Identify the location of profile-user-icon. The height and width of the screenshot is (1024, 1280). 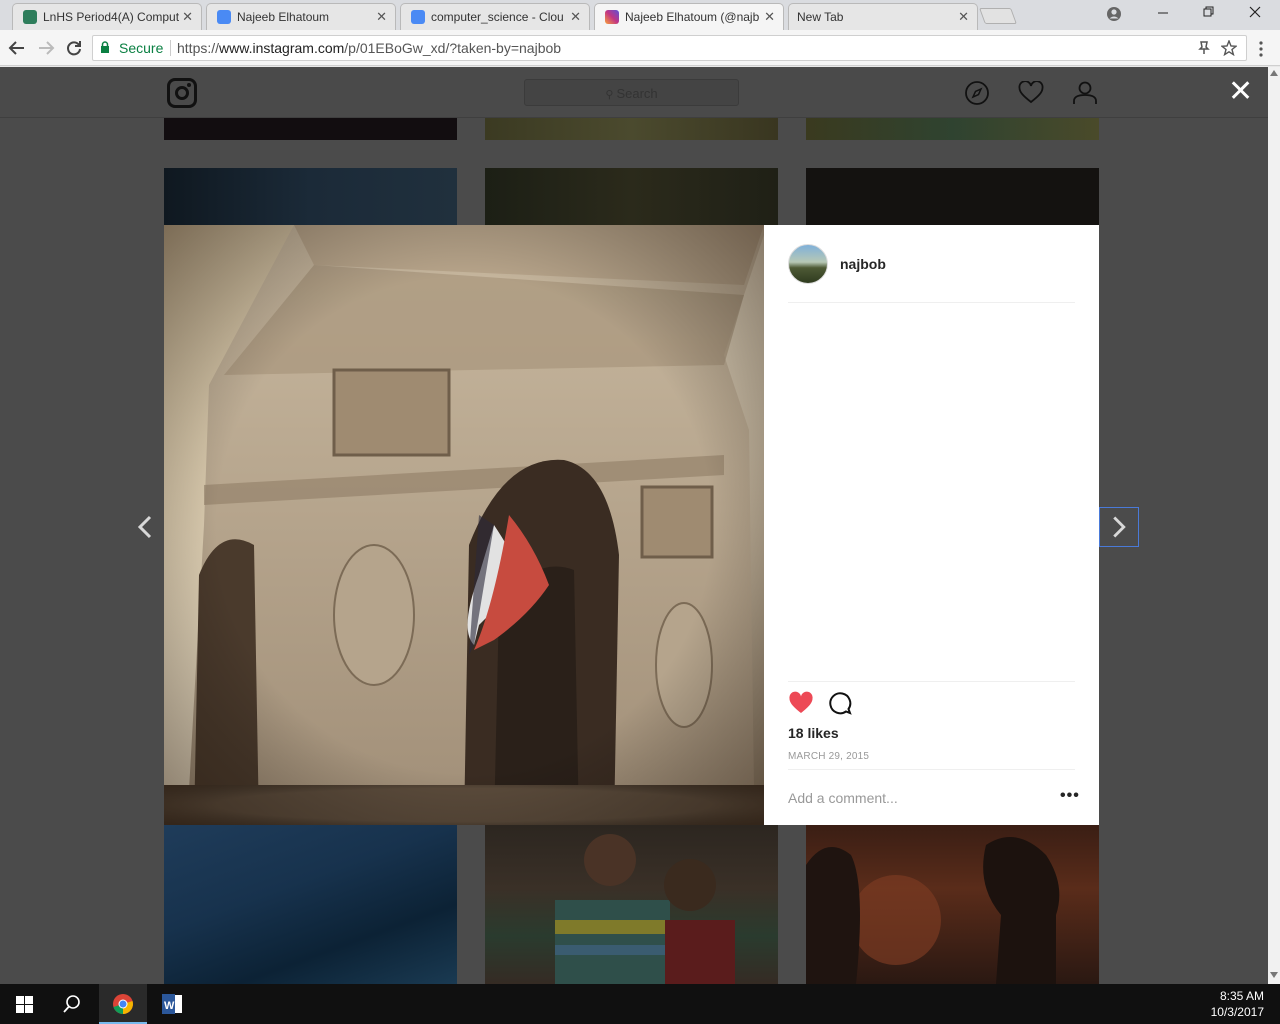
(1085, 93).